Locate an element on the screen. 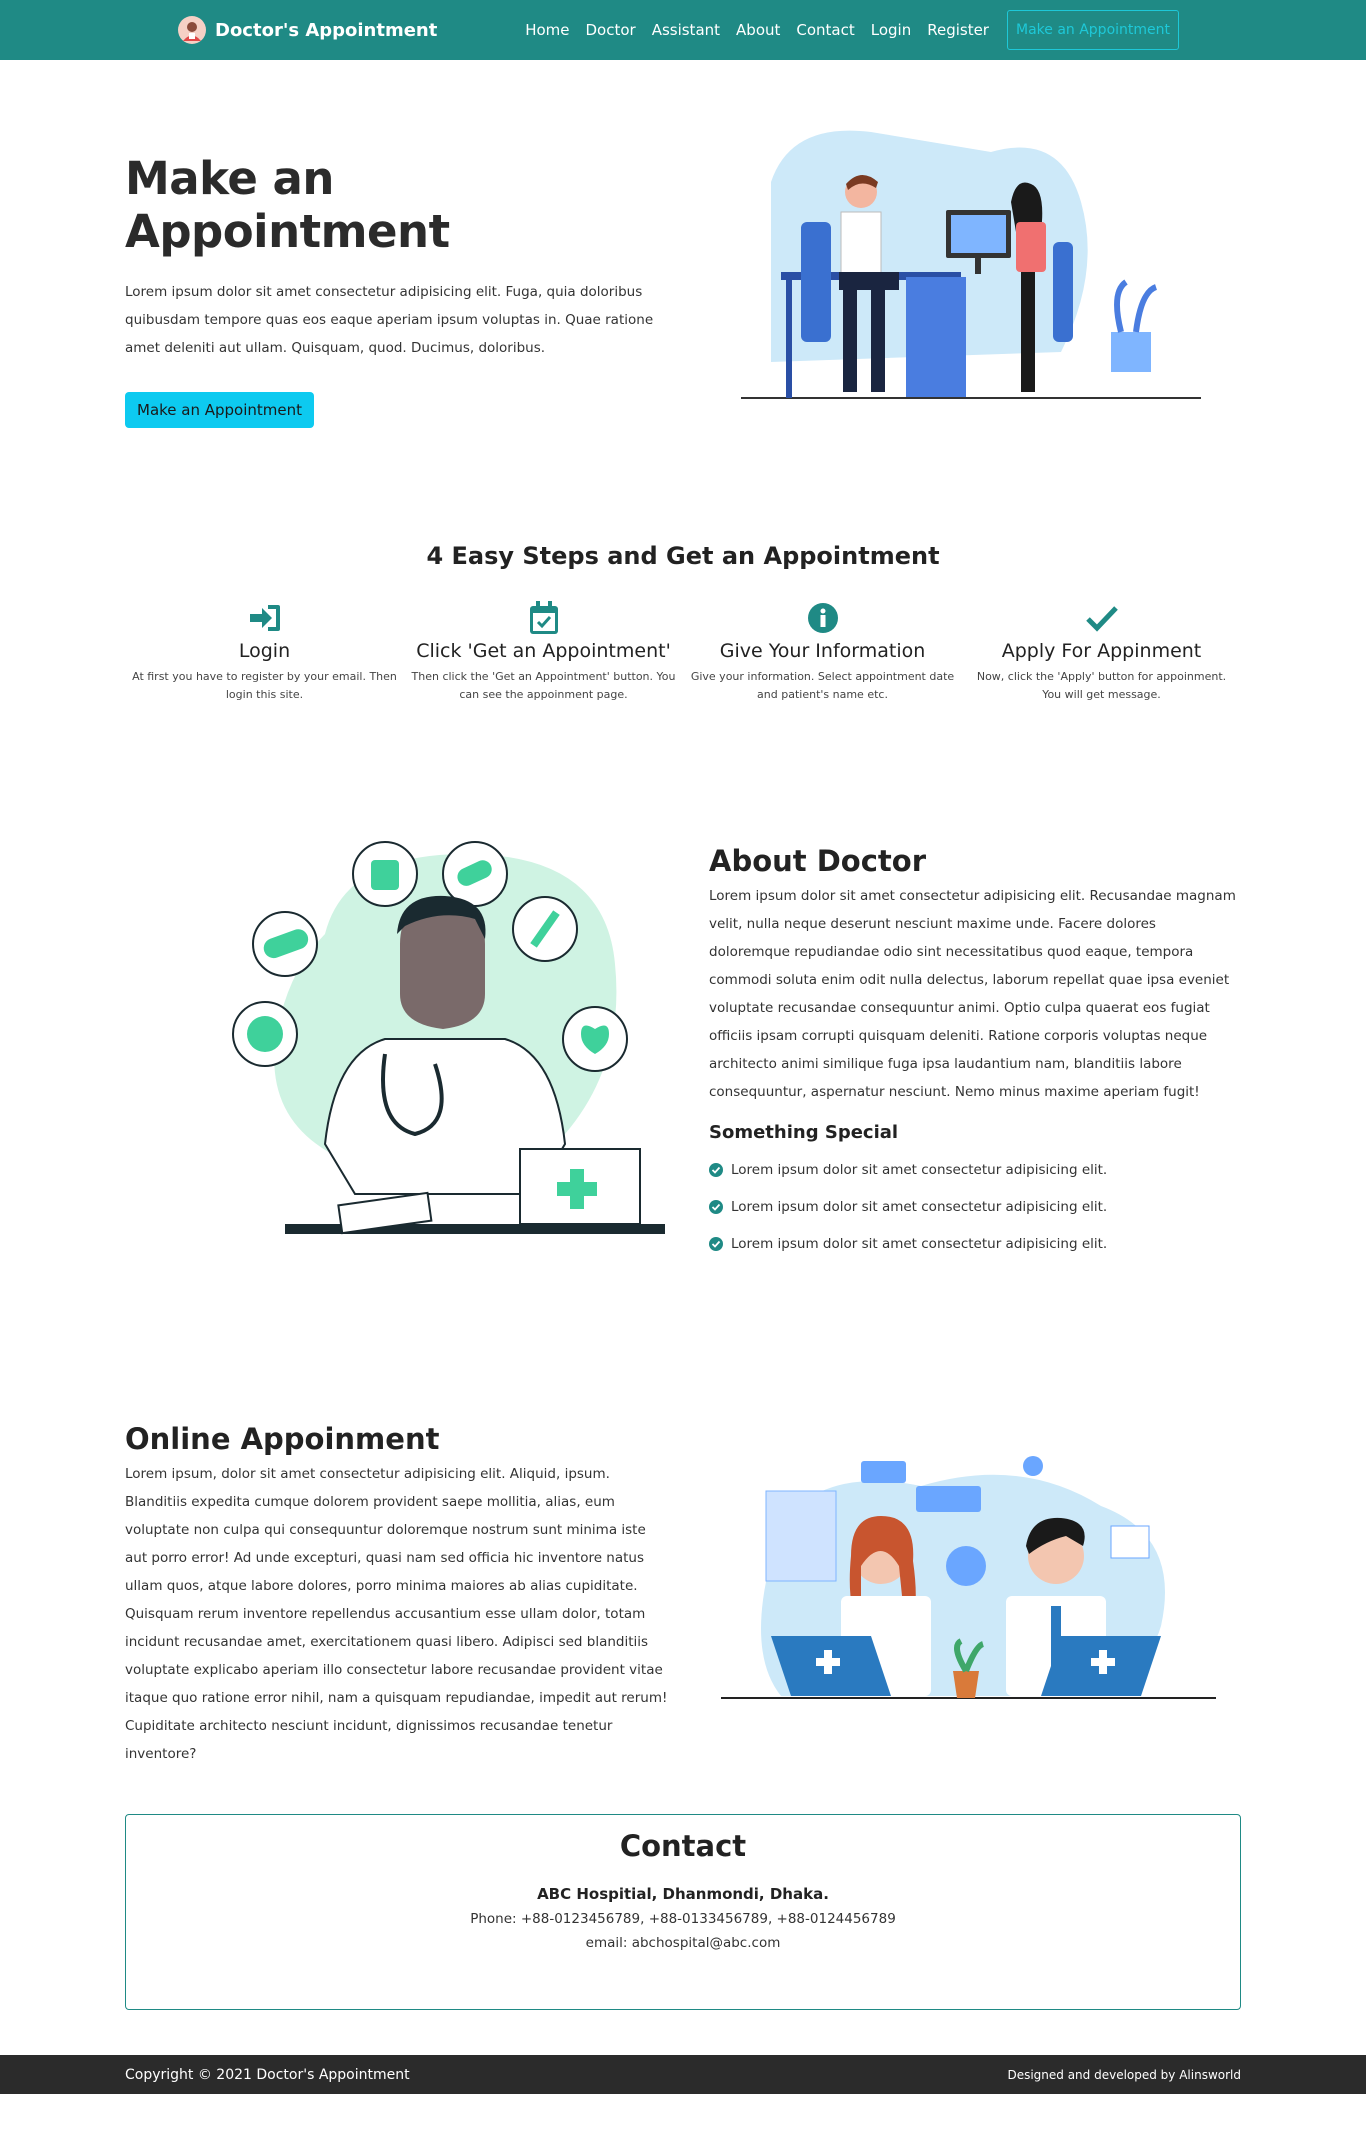 The height and width of the screenshot is (2130, 1366). doctor-logo-icon is located at coordinates (192, 30).